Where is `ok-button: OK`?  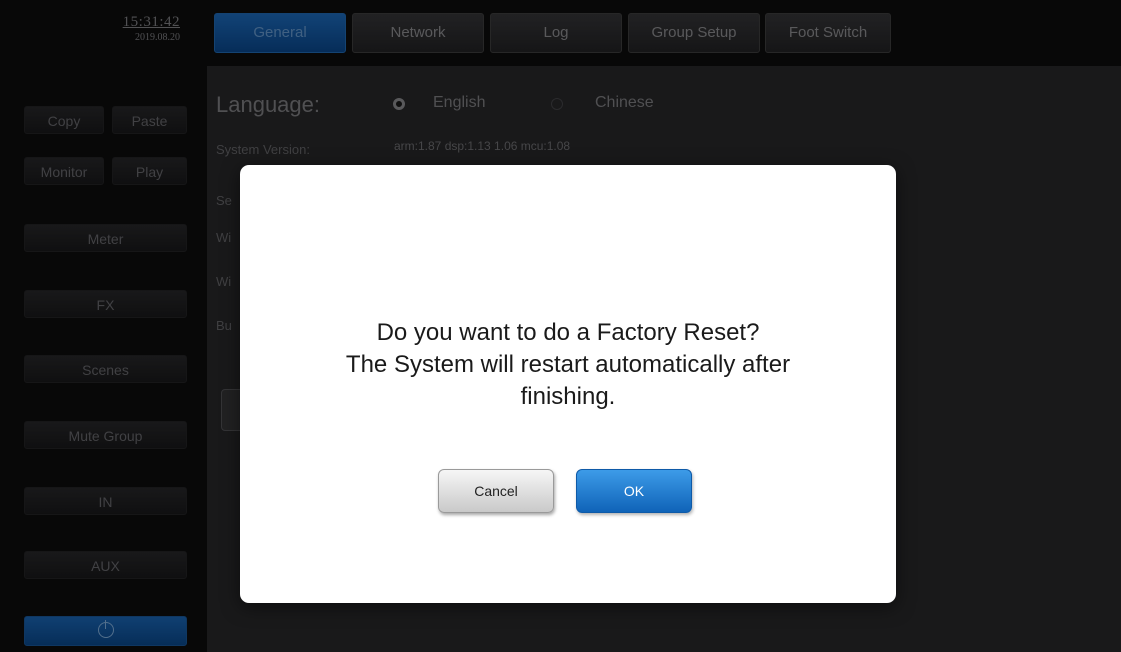
ok-button: OK is located at coordinates (634, 491).